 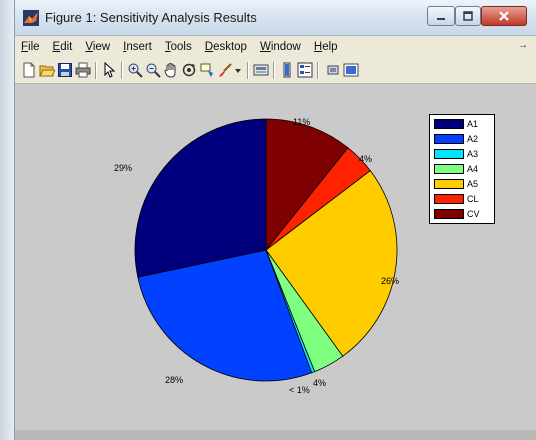 I want to click on legend-item-cv: CV, so click(x=457, y=213).